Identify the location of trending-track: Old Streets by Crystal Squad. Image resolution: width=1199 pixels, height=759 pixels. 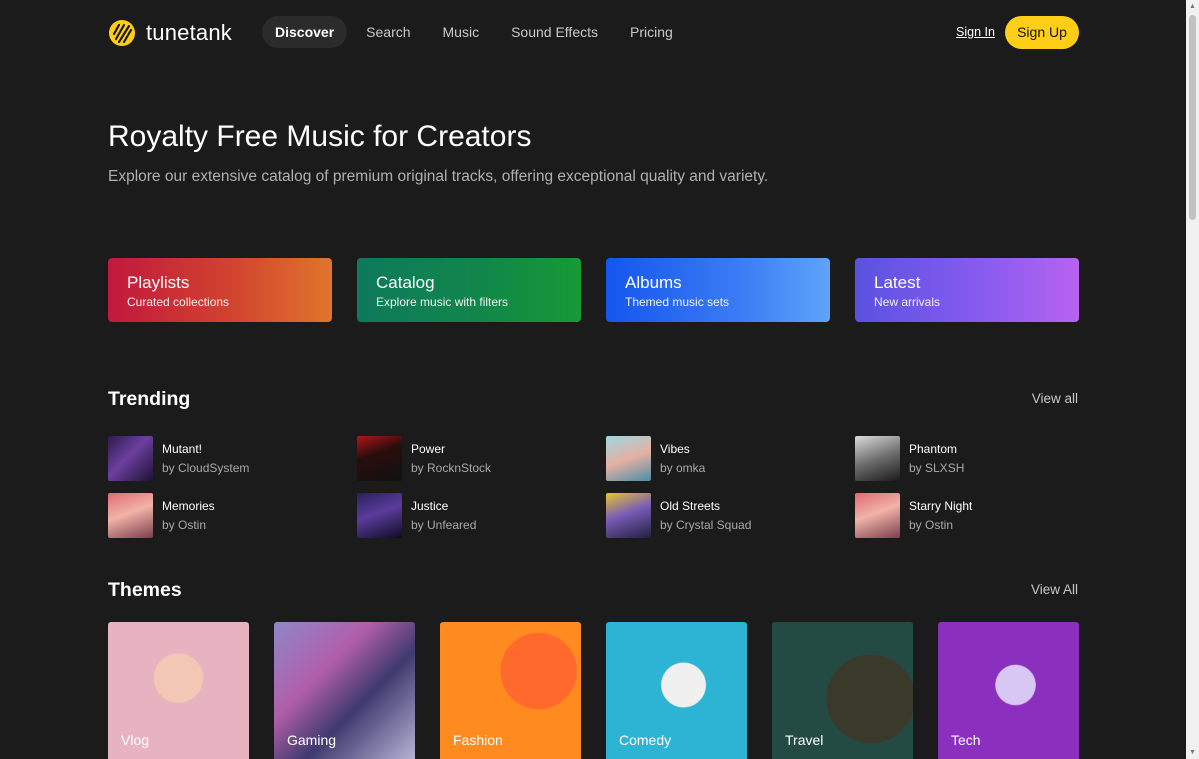
(730, 515).